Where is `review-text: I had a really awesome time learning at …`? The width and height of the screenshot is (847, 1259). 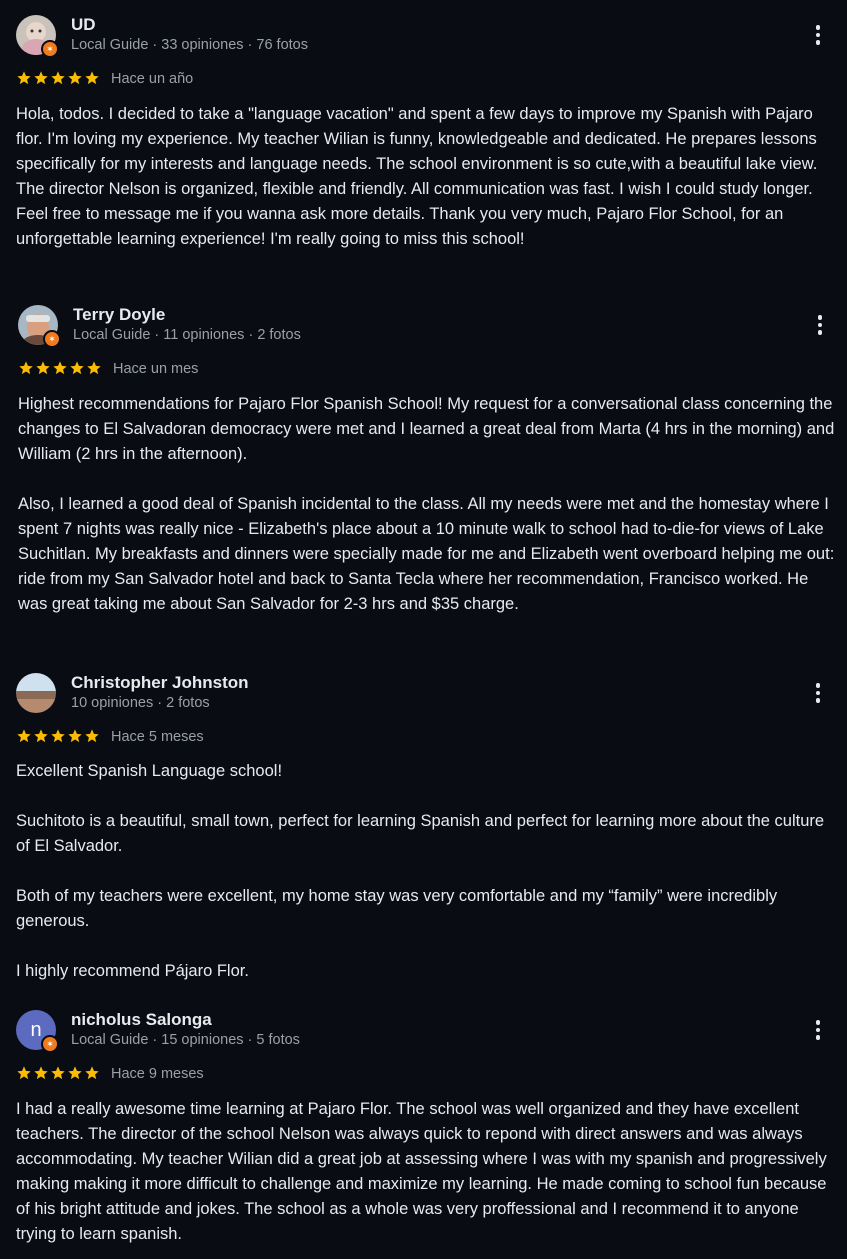 review-text: I had a really awesome time learning at … is located at coordinates (421, 1171).